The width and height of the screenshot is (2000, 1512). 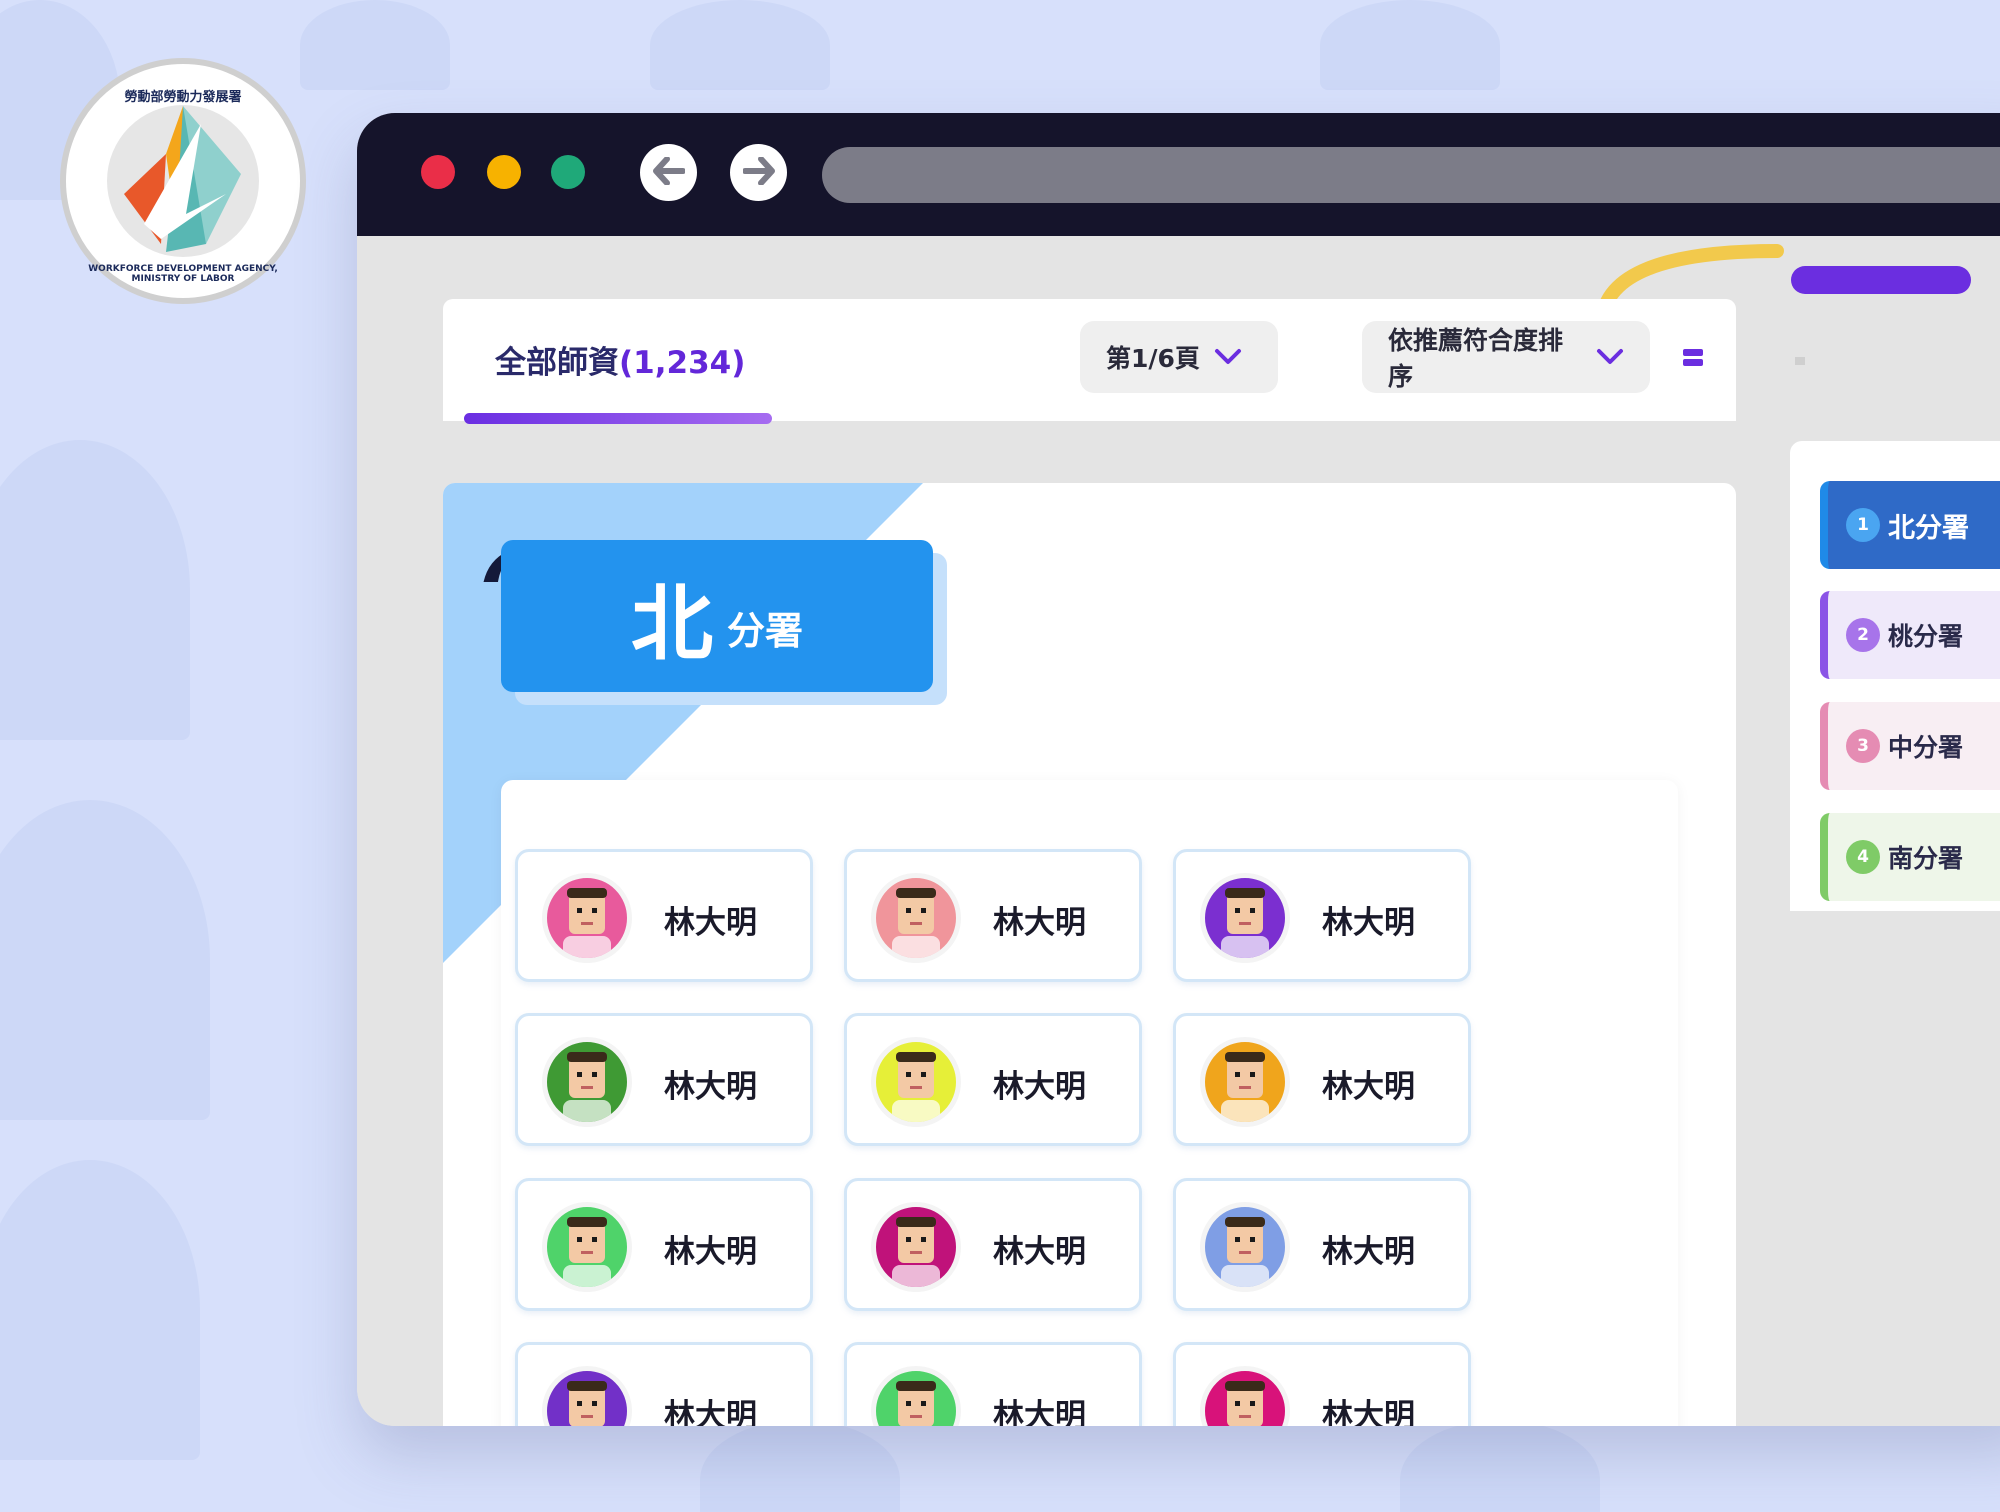 I want to click on branch-nav-item-taoyuan: 2 桃分署, so click(x=1910, y=635).